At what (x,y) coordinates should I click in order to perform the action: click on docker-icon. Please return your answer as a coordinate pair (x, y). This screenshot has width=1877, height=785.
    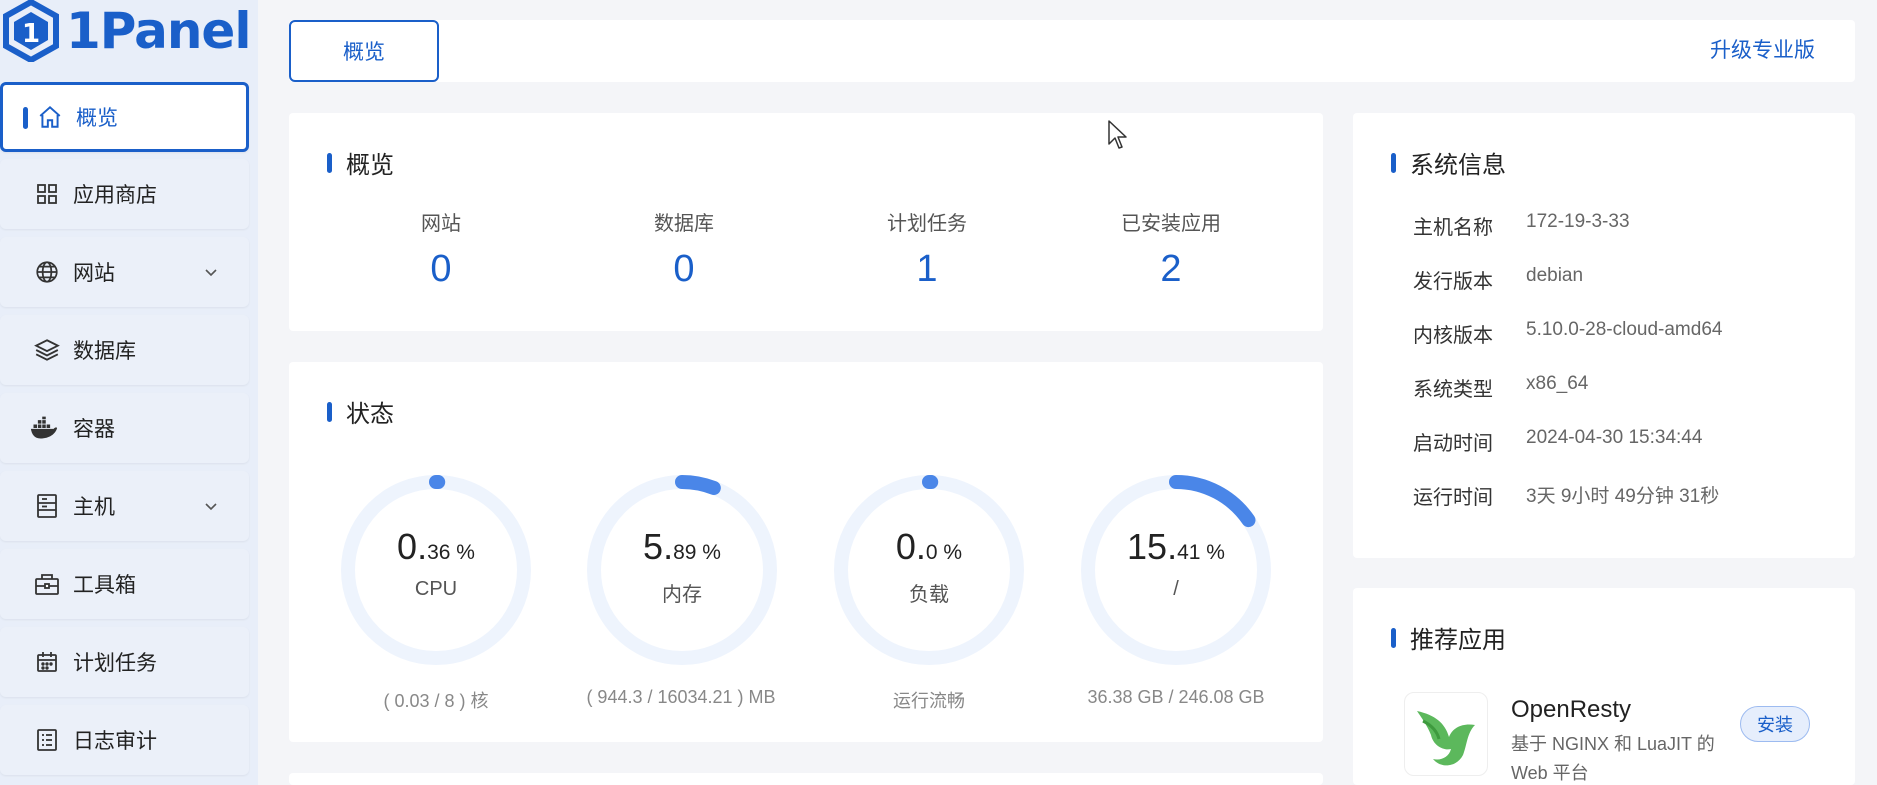
    Looking at the image, I should click on (44, 428).